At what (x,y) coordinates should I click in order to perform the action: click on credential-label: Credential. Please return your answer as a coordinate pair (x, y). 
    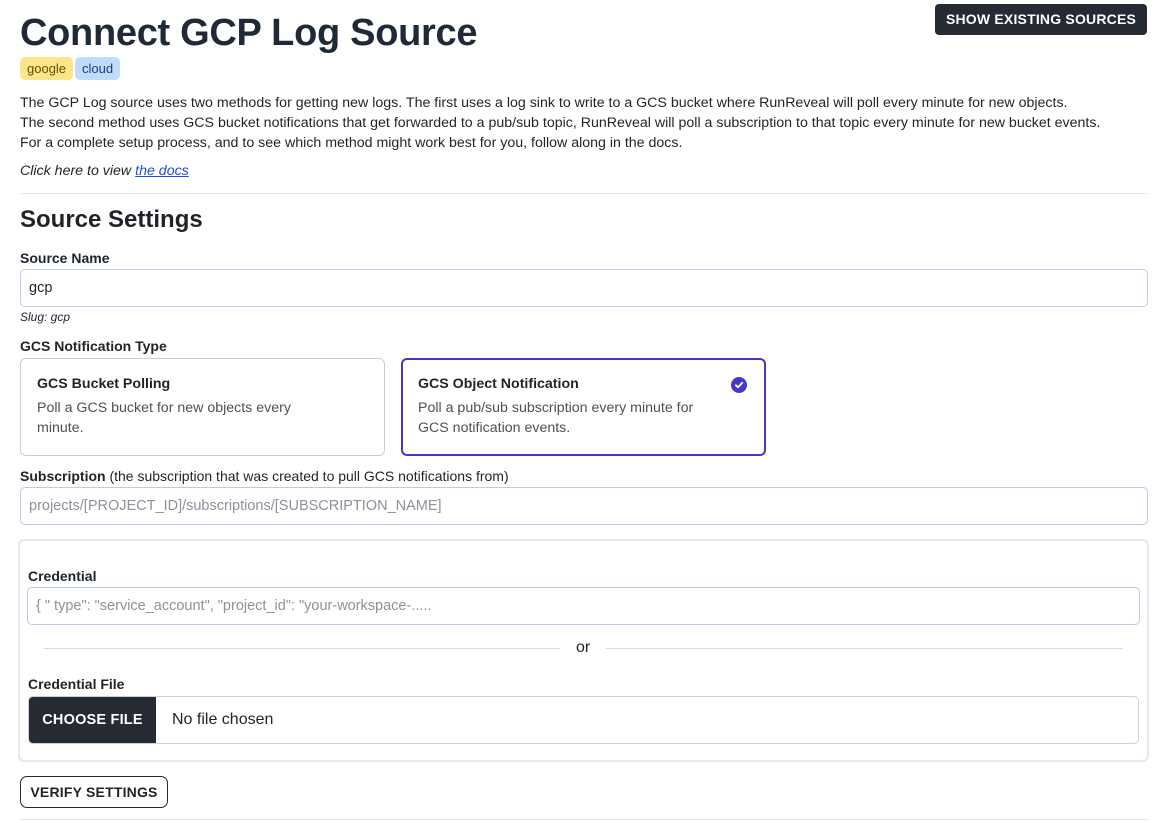
    Looking at the image, I should click on (62, 576).